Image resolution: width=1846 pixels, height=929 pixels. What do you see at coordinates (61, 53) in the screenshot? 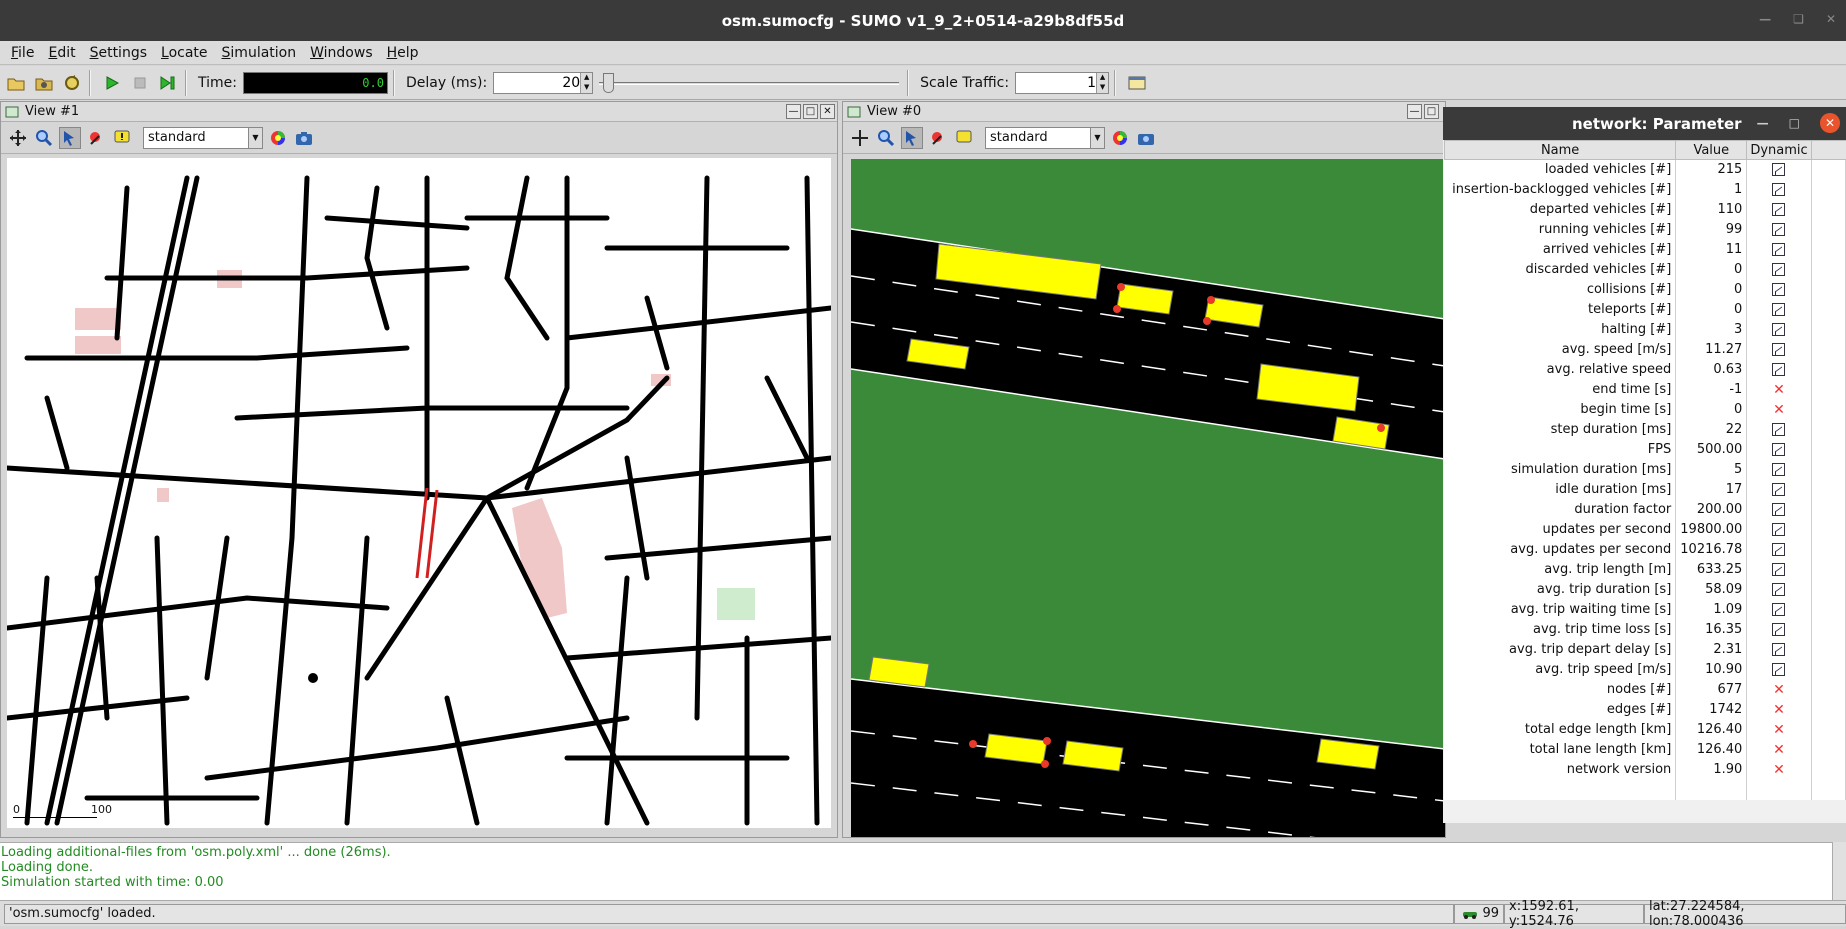
I see `menu-edit: Edit` at bounding box center [61, 53].